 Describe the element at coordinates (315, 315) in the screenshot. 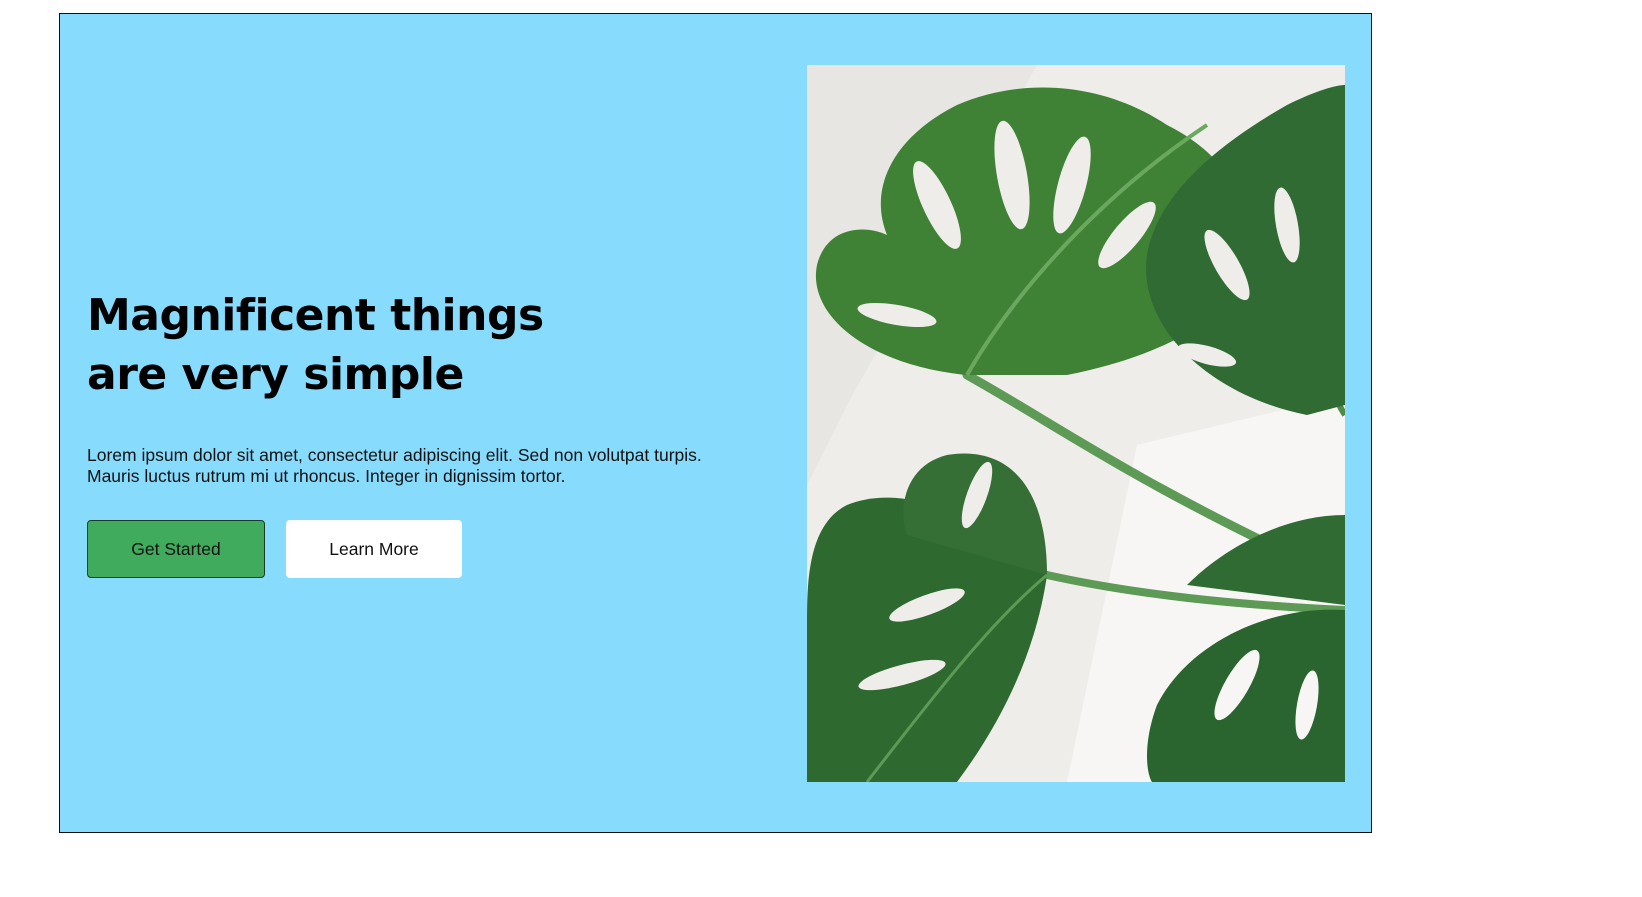

I see `hero-title-line-1: Magnificent things` at that location.